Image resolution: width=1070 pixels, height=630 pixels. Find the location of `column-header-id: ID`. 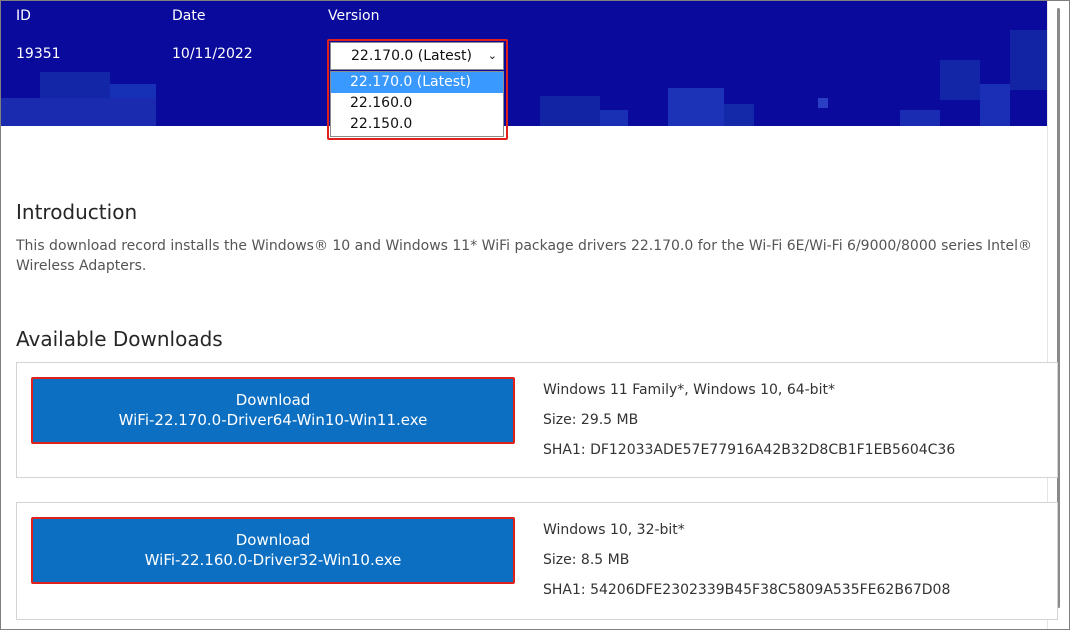

column-header-id: ID is located at coordinates (23, 16).